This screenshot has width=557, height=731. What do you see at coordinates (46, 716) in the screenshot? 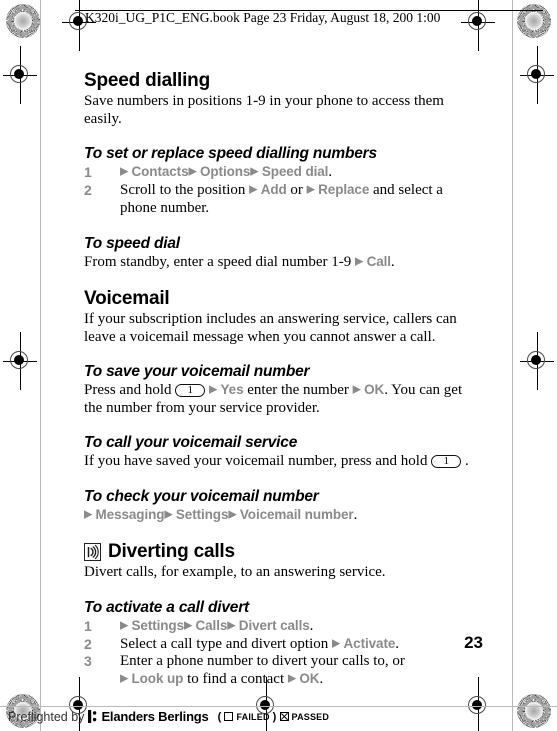
I see `preflight-label: Preflighted by` at bounding box center [46, 716].